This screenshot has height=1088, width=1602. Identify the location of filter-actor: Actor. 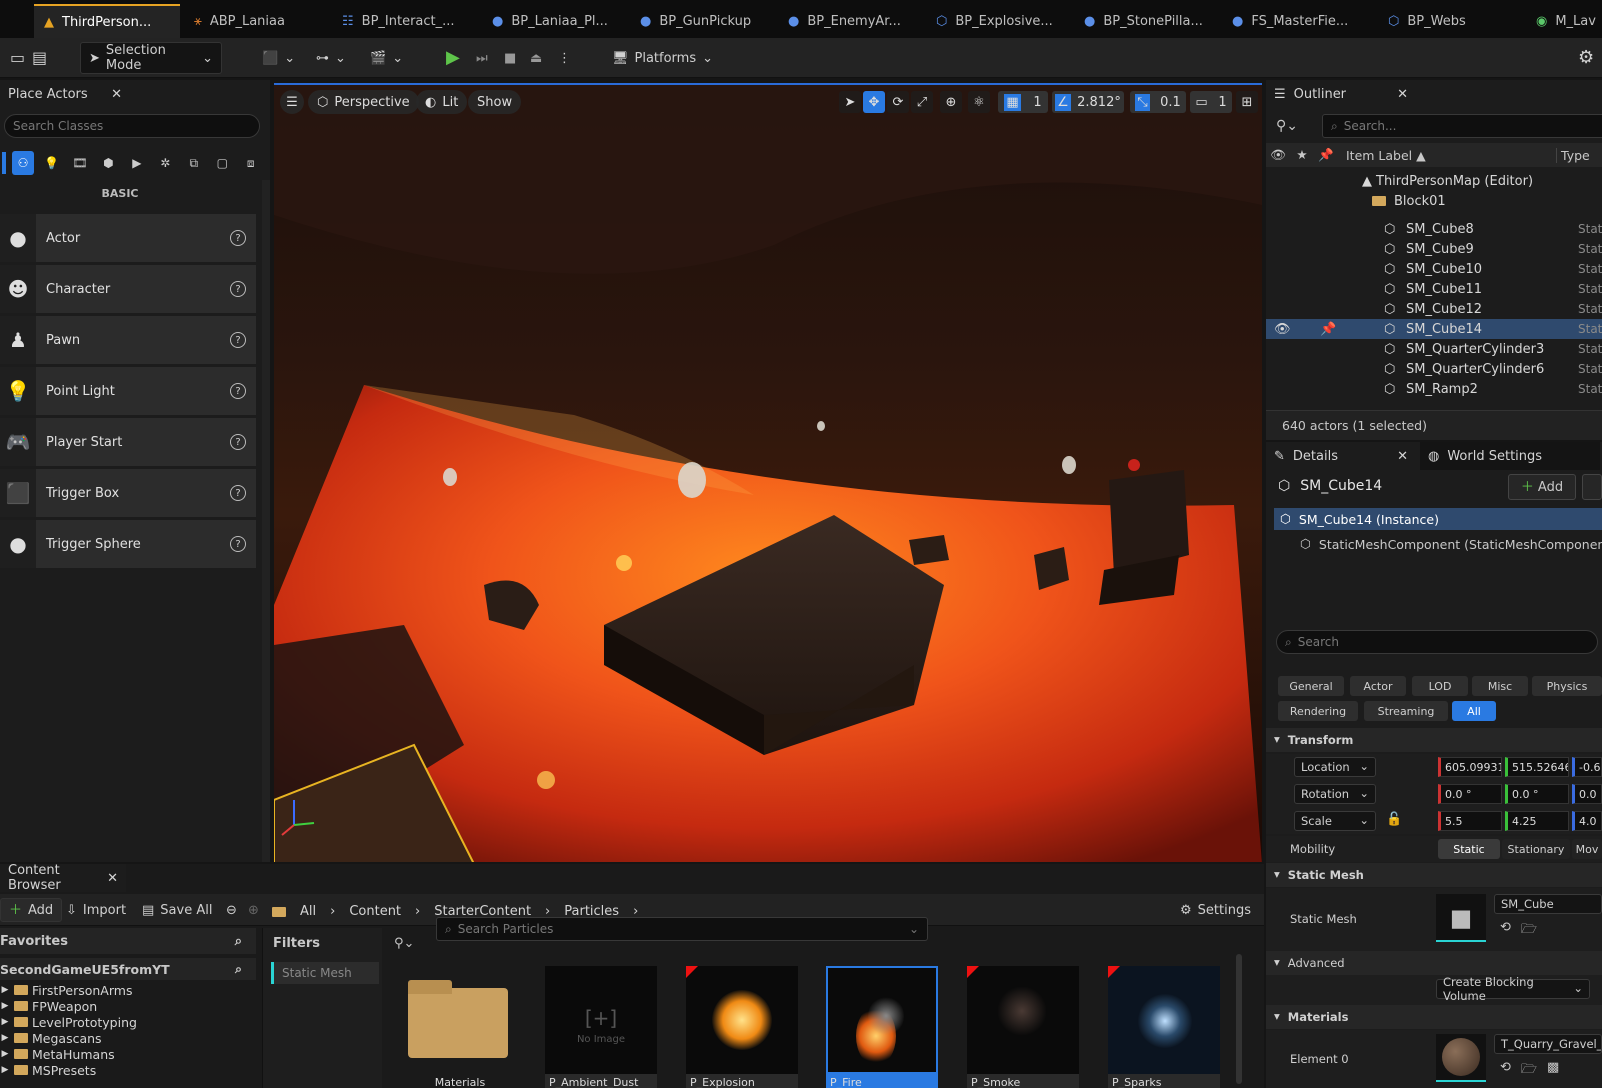
(1378, 686).